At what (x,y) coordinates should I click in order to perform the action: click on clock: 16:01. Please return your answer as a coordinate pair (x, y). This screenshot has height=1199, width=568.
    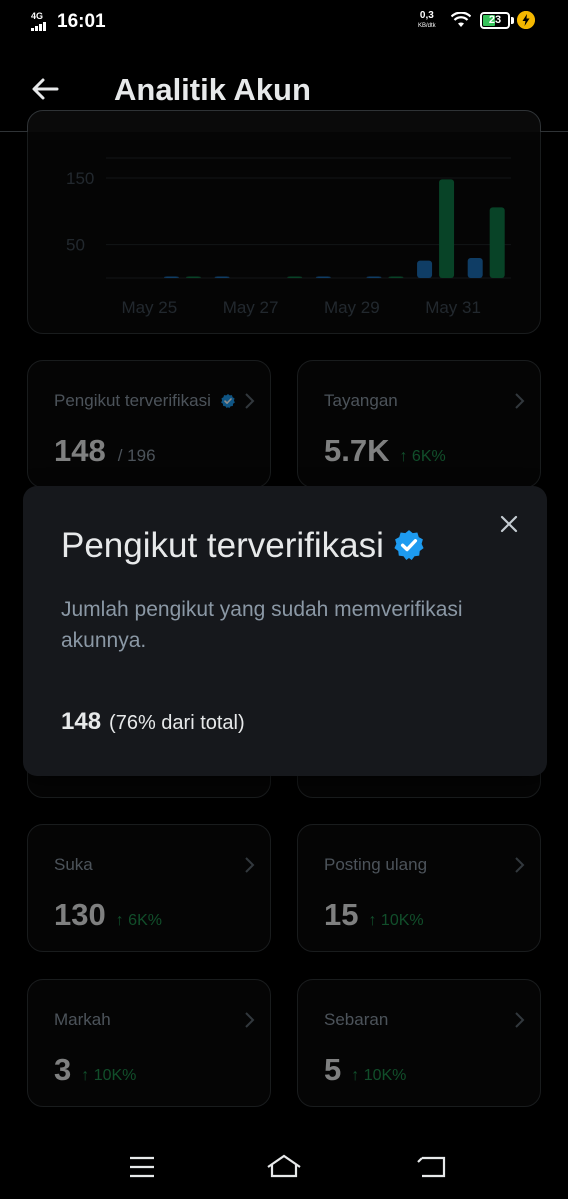
    Looking at the image, I should click on (81, 21).